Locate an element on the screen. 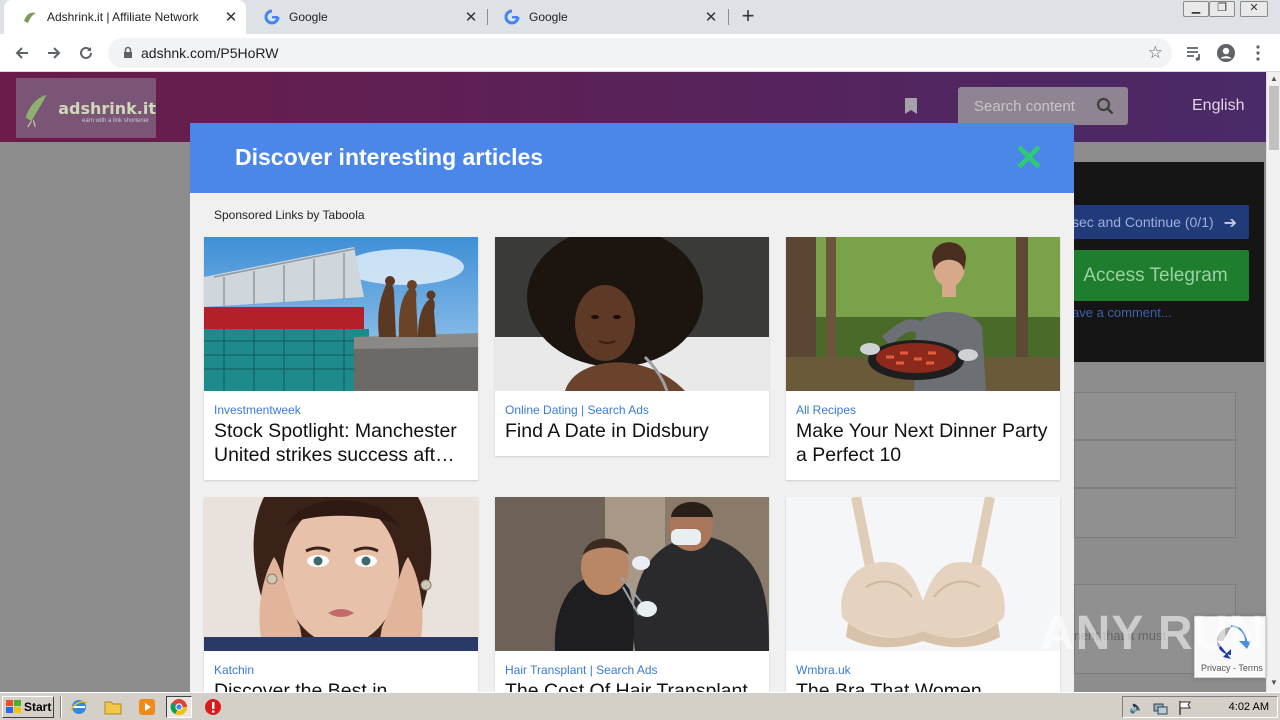 The height and width of the screenshot is (720, 1280). bookmark-icon is located at coordinates (911, 106).